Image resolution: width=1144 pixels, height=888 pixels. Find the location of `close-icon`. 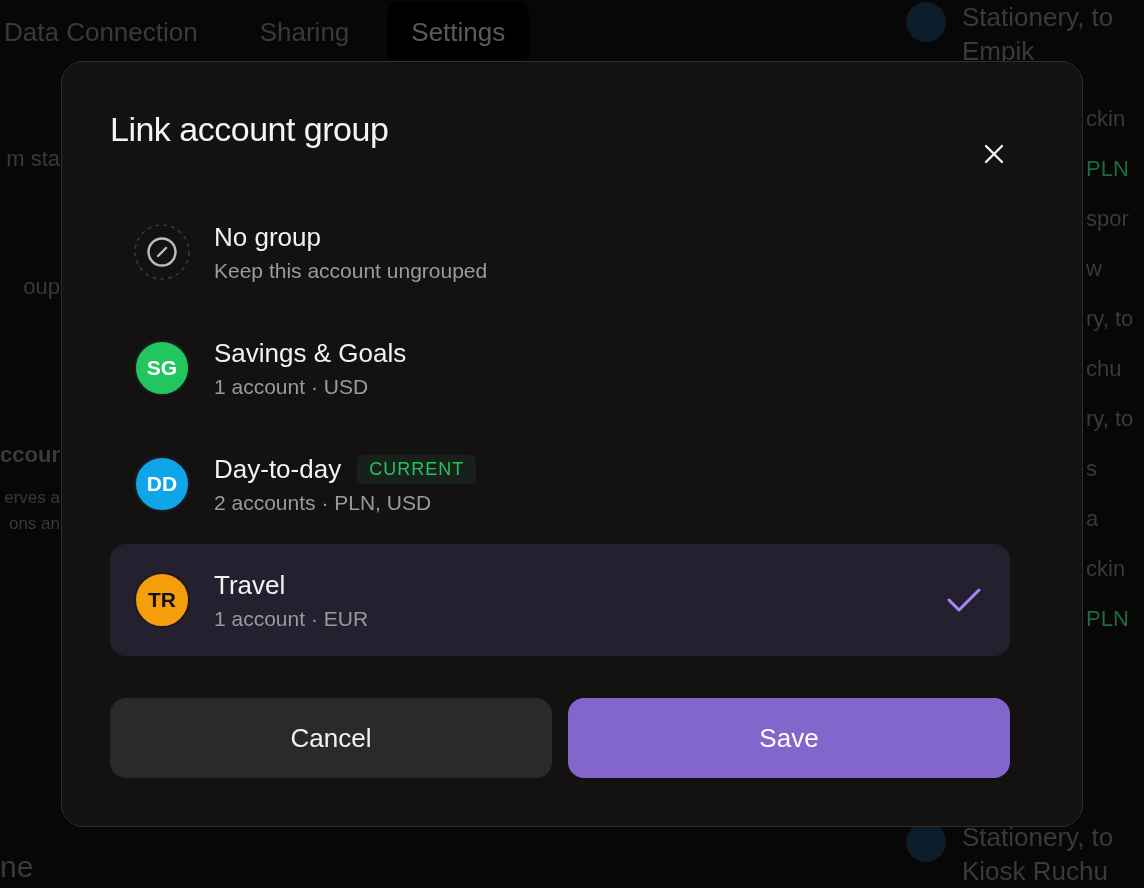

close-icon is located at coordinates (994, 154).